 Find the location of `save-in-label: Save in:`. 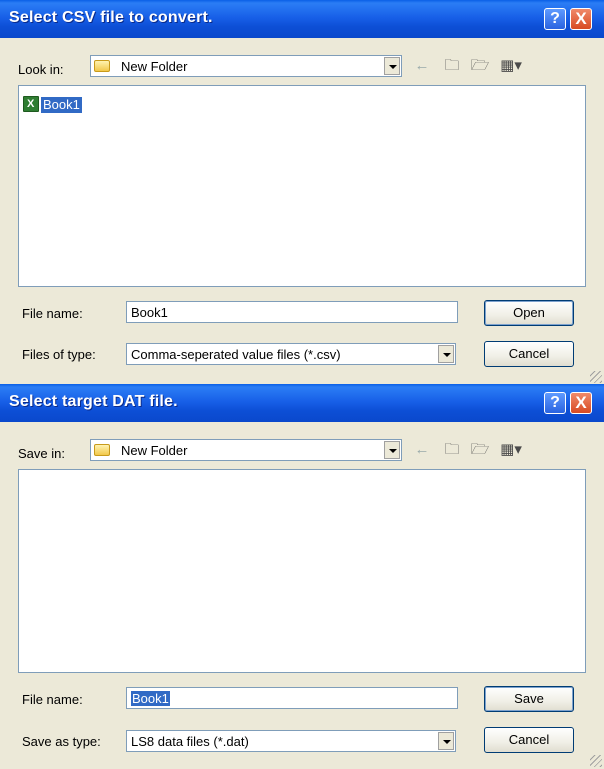

save-in-label: Save in: is located at coordinates (41, 453).